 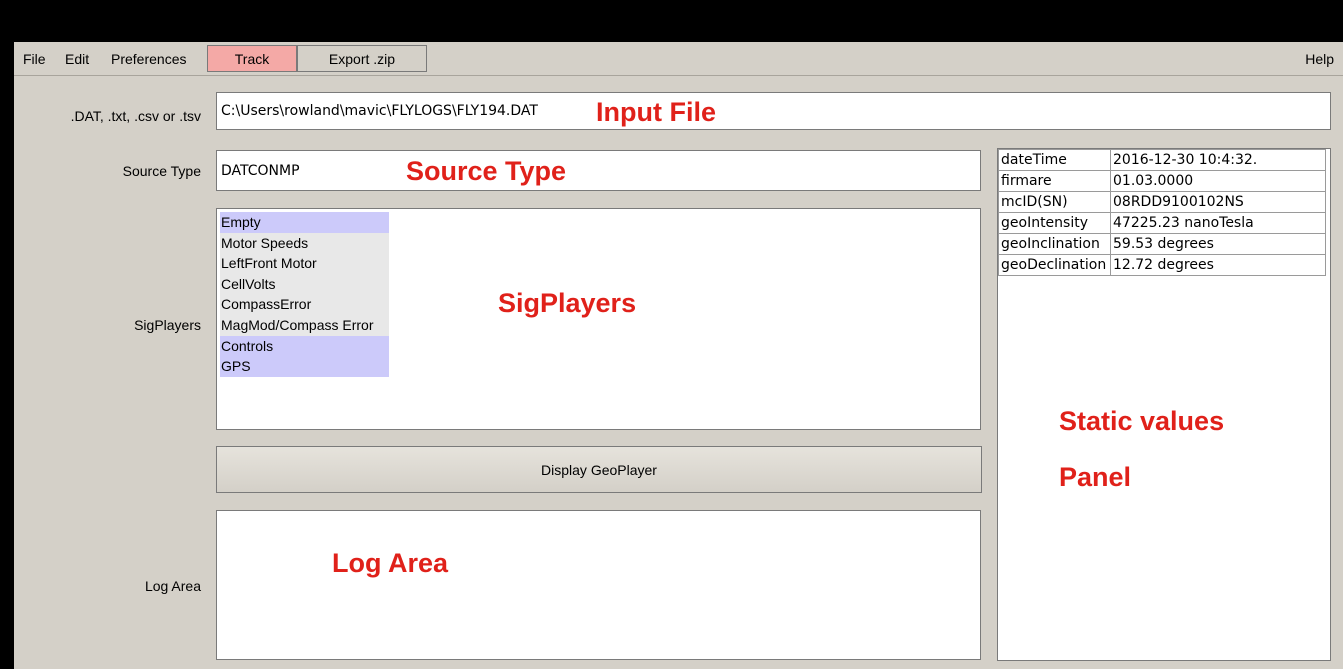 I want to click on static-value: 08RDD9100102NS, so click(x=1218, y=202).